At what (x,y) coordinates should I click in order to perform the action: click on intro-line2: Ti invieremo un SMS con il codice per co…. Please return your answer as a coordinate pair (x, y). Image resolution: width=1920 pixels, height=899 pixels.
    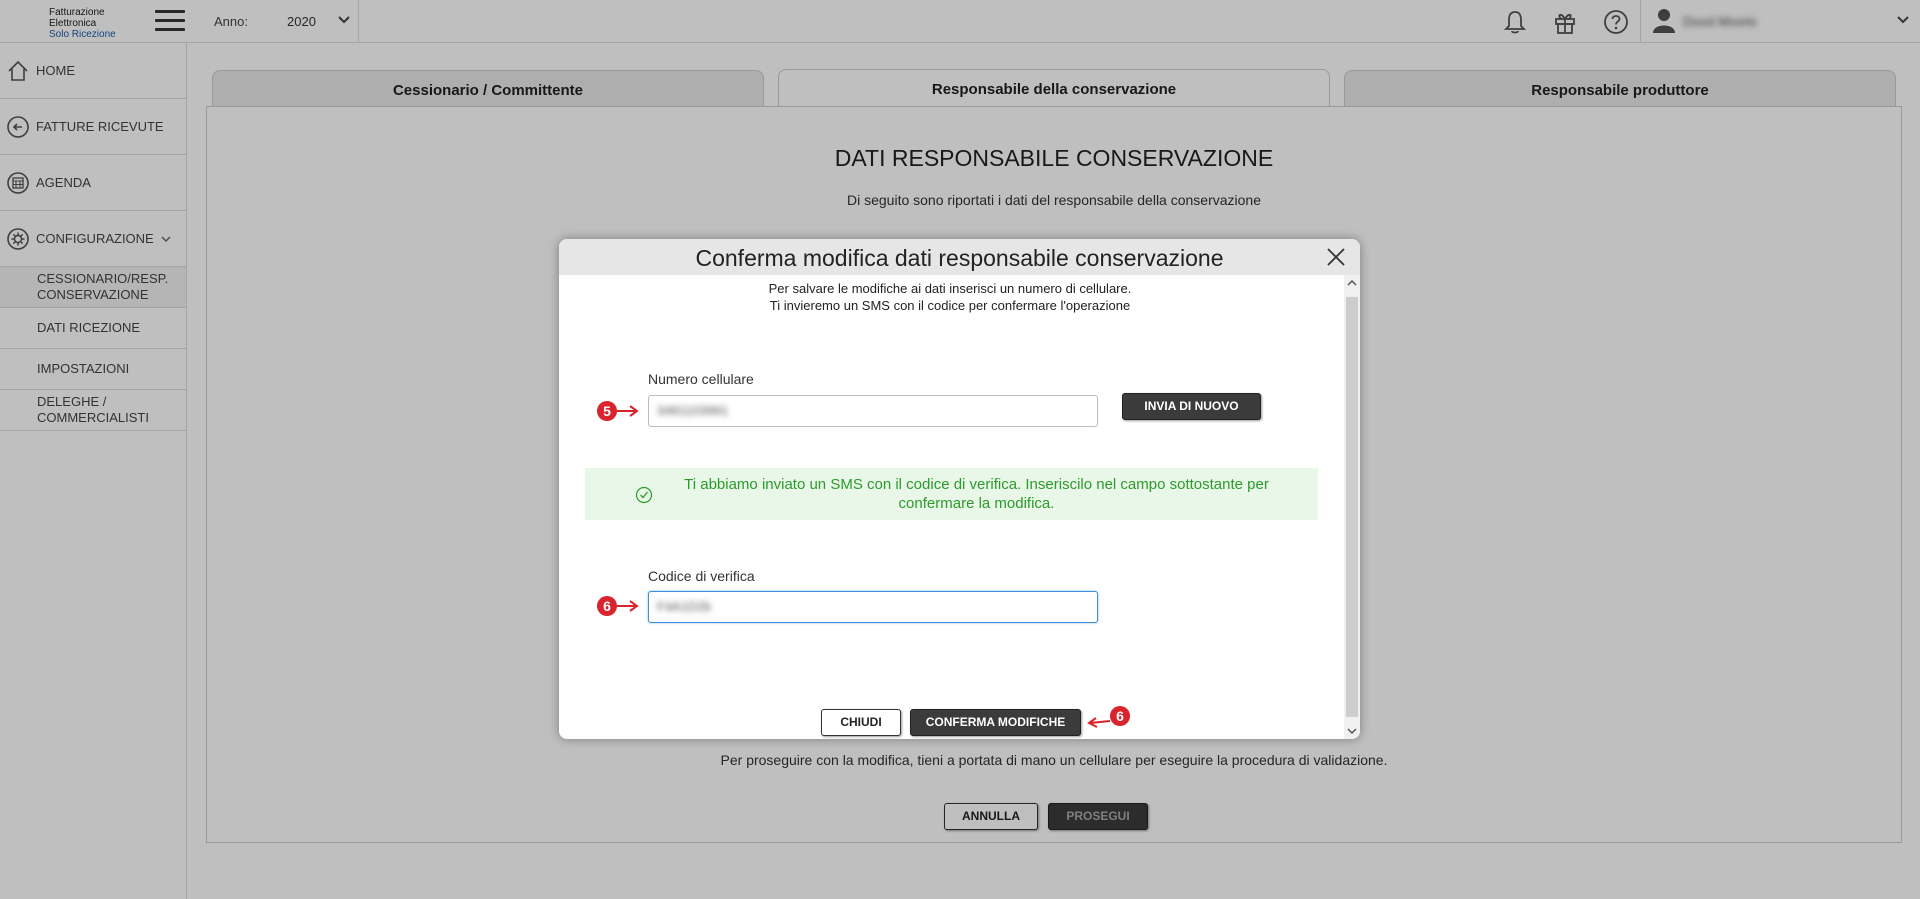
    Looking at the image, I should click on (950, 305).